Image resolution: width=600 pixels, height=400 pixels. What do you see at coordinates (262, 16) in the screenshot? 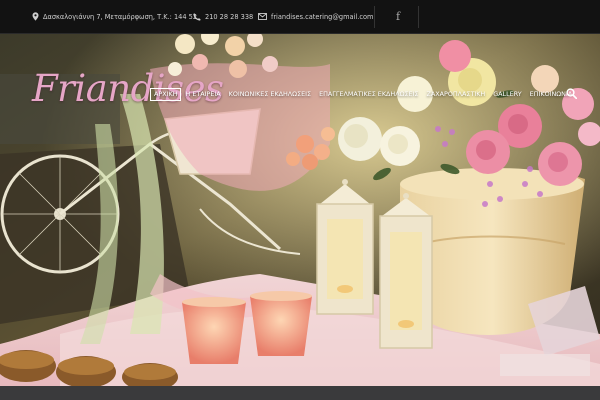
I see `envelope-icon` at bounding box center [262, 16].